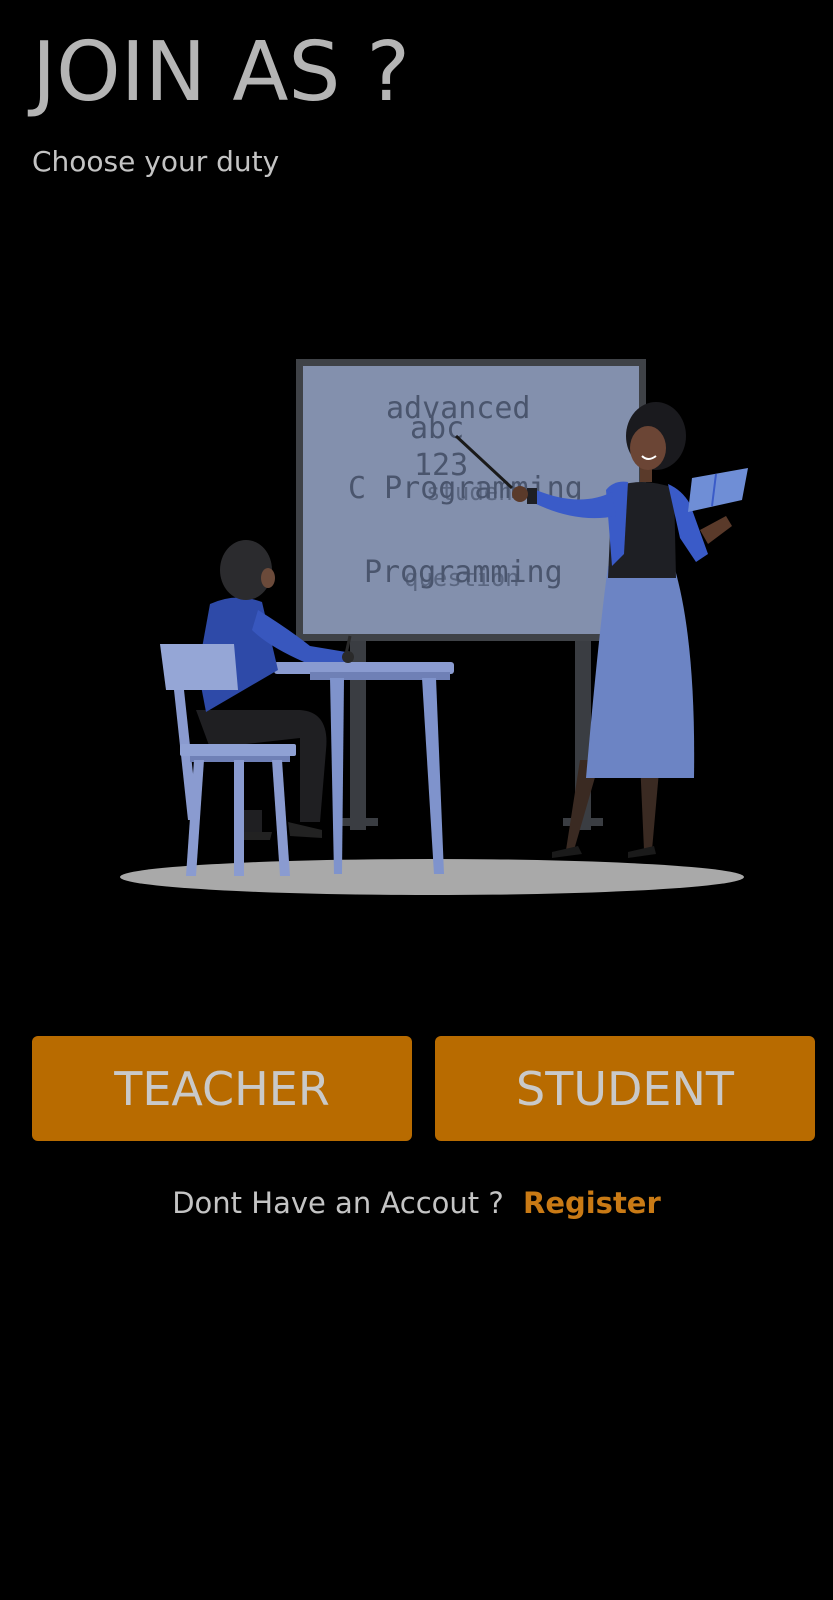 The image size is (833, 1600). Describe the element at coordinates (462, 578) in the screenshot. I see `board-text-question: question` at that location.